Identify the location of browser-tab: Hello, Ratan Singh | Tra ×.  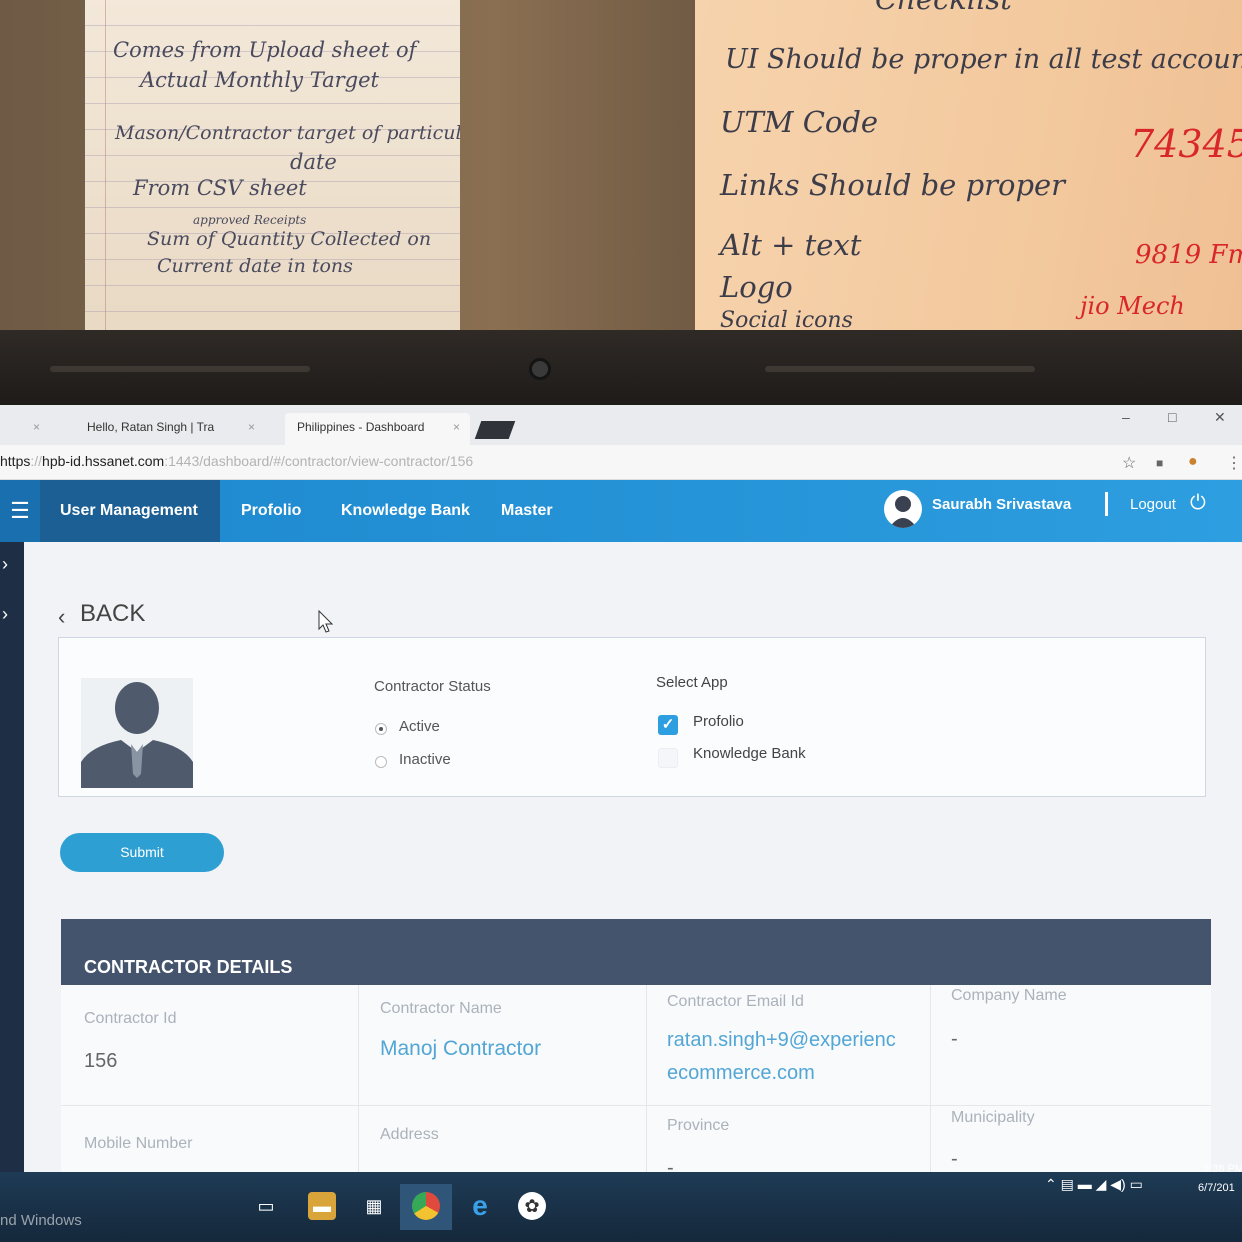
(170, 429).